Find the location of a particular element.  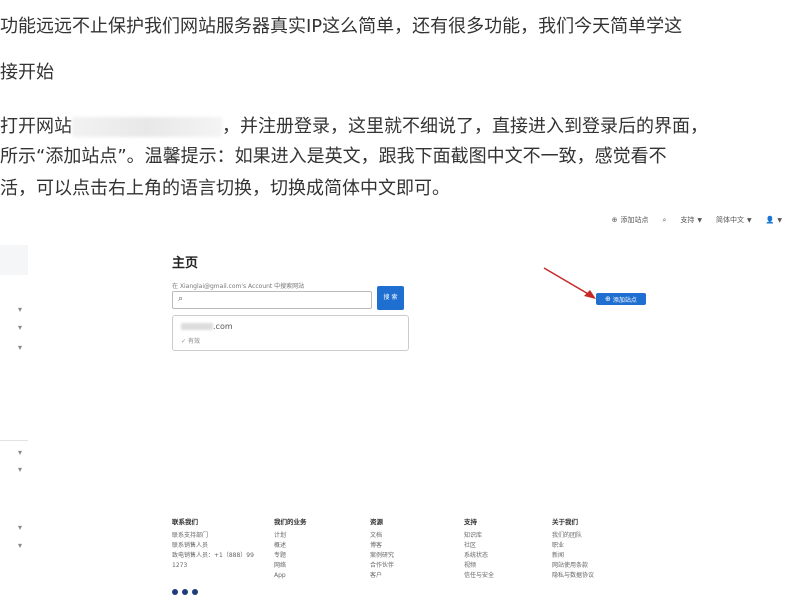

user-menu: 👤 ▼ is located at coordinates (774, 220).